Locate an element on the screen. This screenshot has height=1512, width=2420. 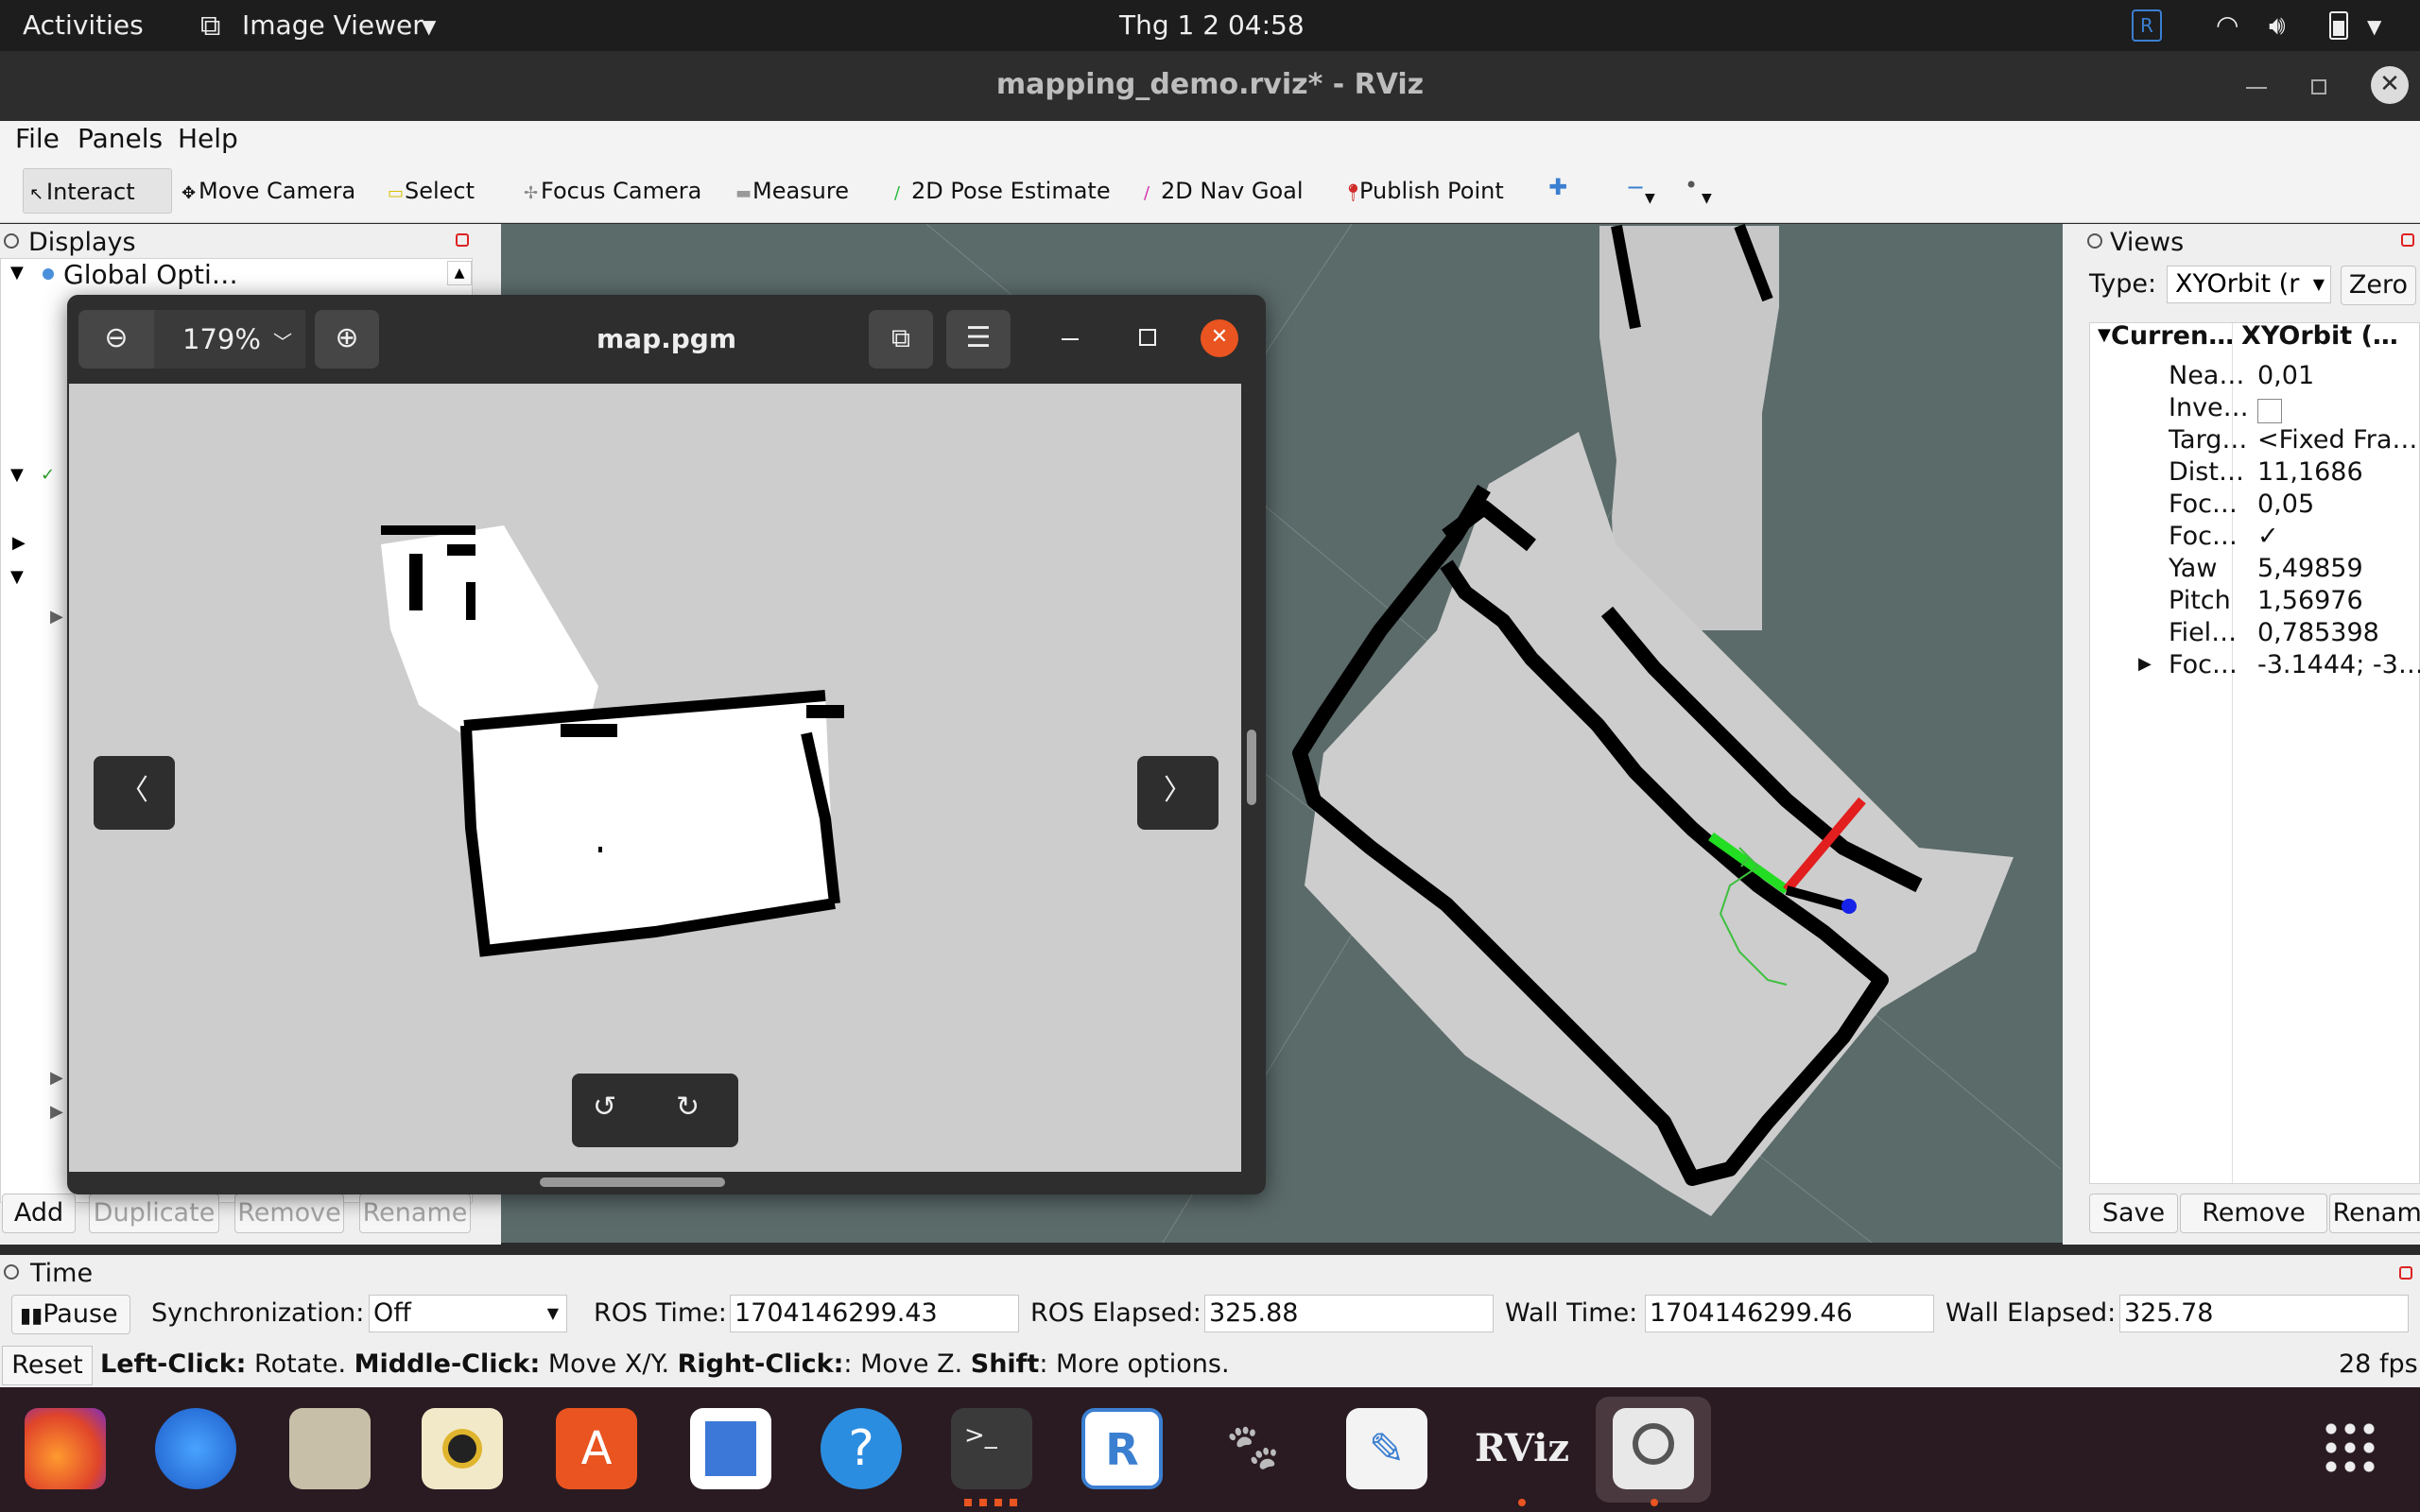
next-image-icon: 〉 is located at coordinates (1178, 793).